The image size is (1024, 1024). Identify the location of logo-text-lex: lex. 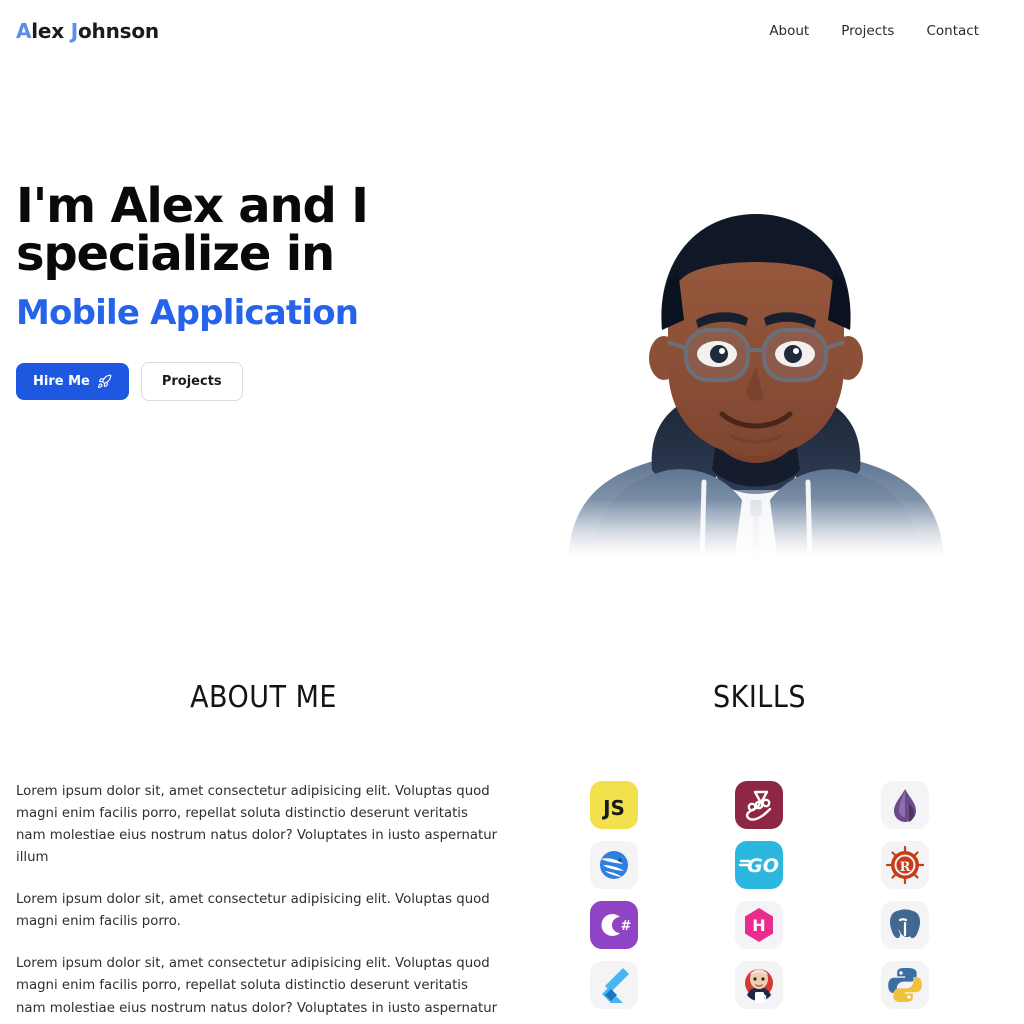
(51, 31).